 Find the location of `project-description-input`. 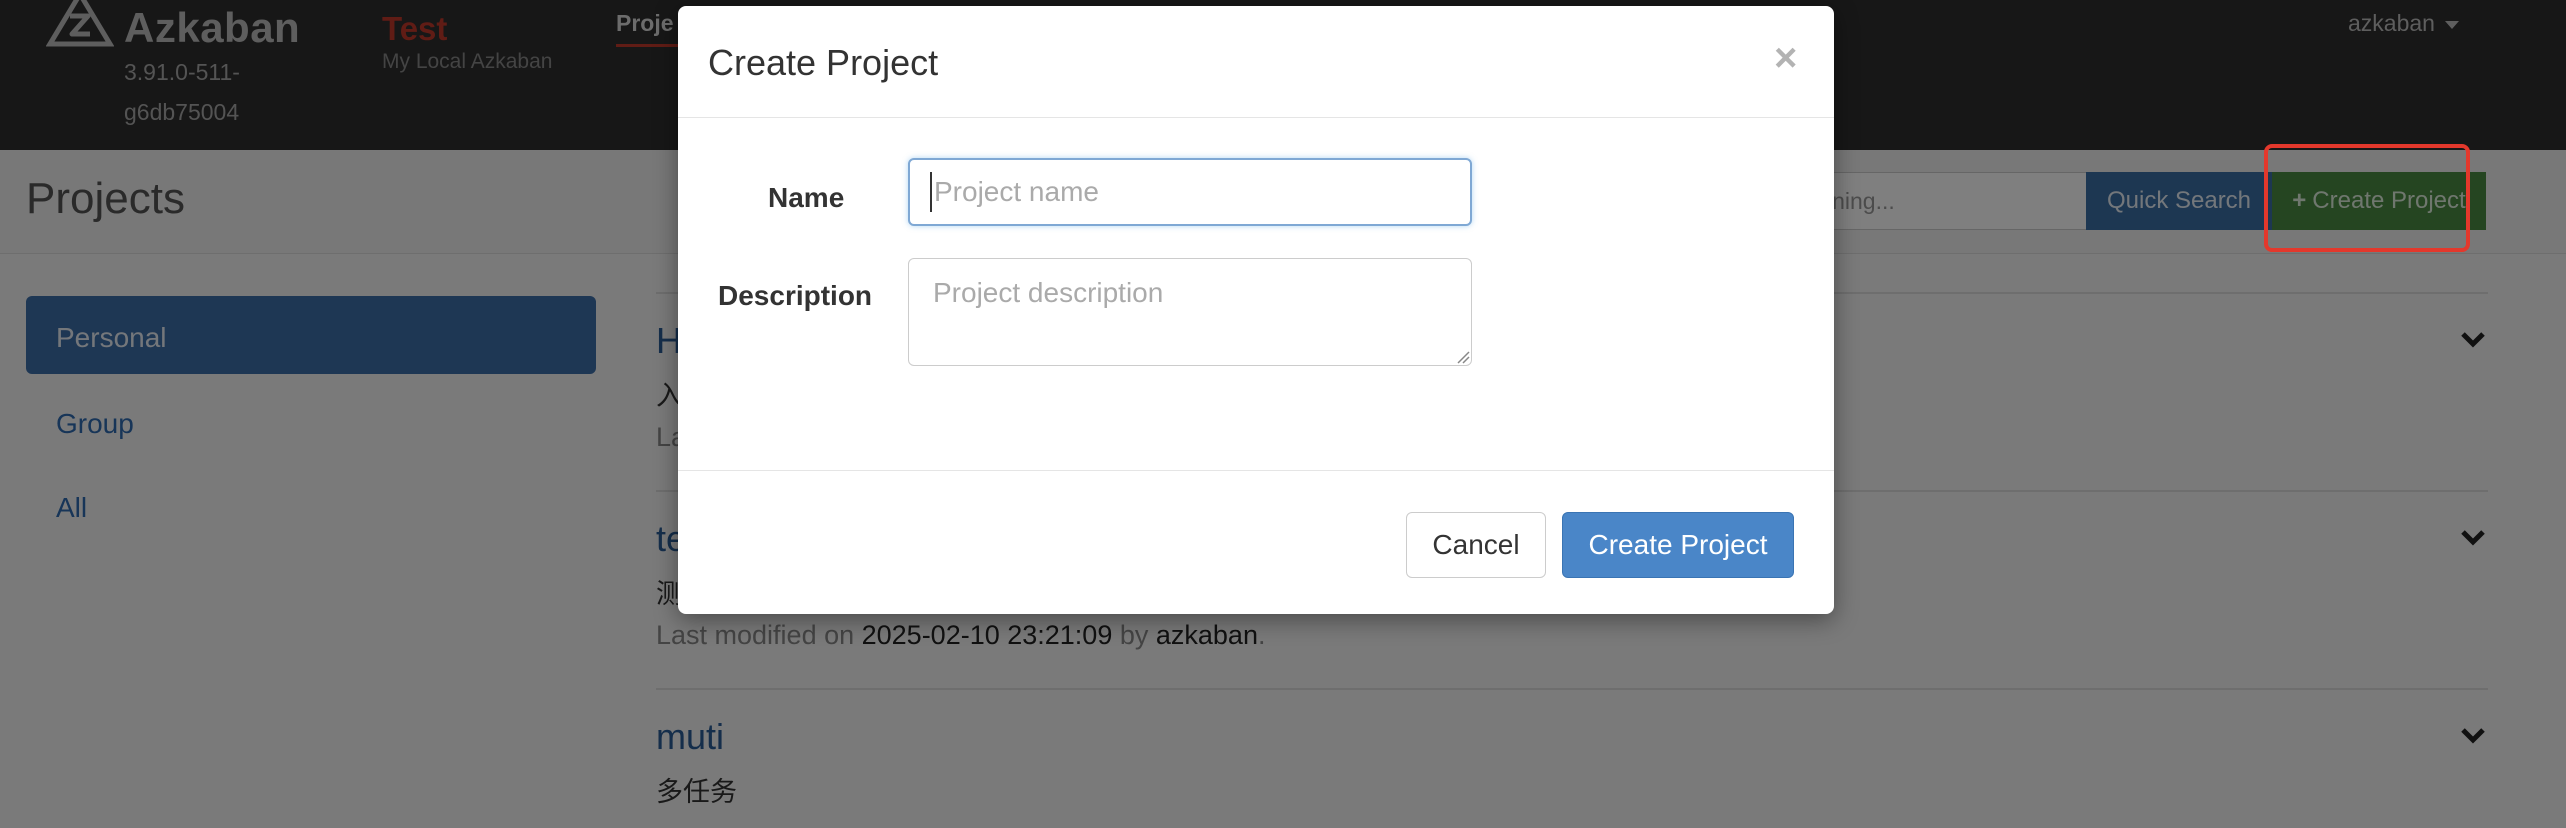

project-description-input is located at coordinates (1190, 312).